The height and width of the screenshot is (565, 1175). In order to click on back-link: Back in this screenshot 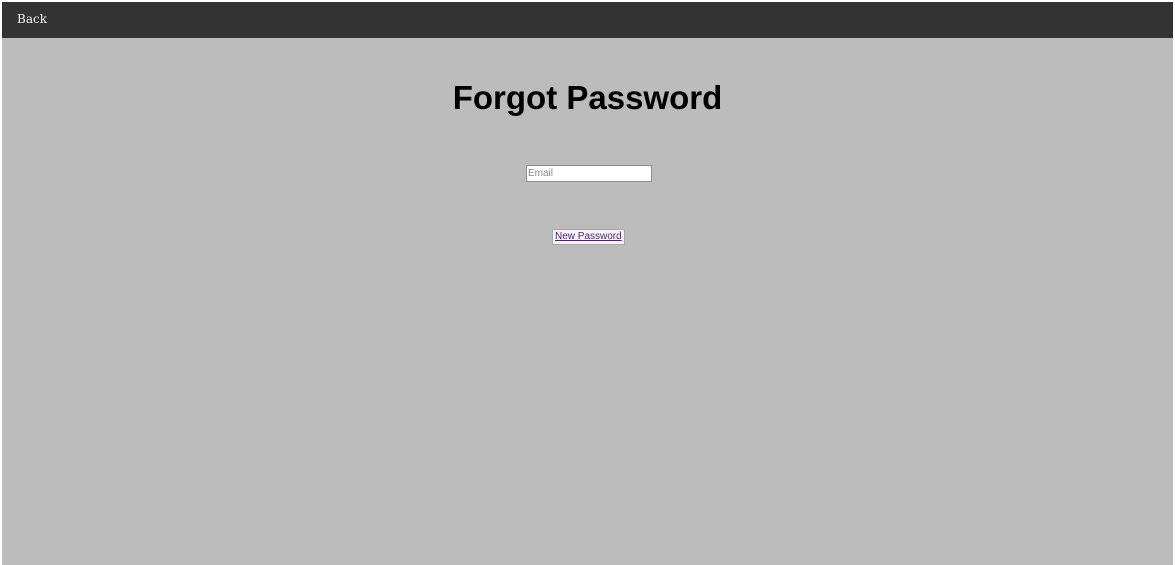, I will do `click(32, 19)`.